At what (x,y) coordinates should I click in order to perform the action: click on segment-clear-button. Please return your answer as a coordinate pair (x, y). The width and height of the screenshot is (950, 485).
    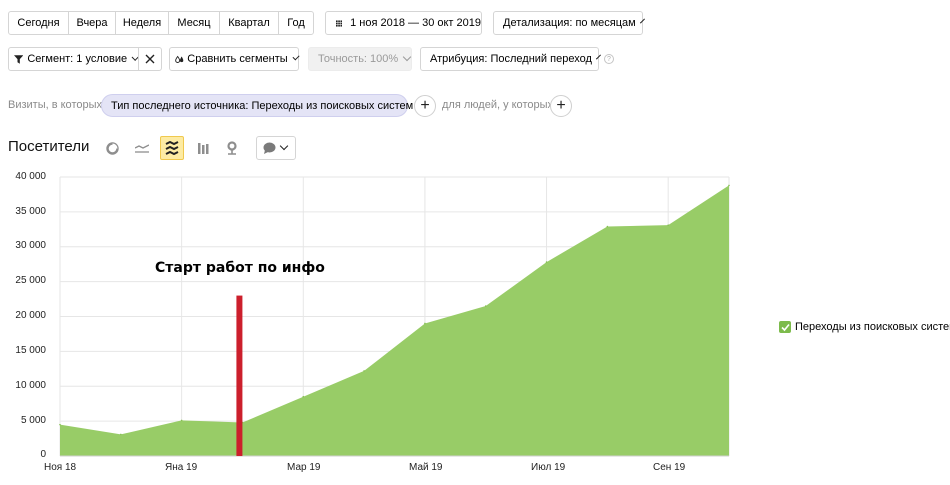
    Looking at the image, I should click on (150, 59).